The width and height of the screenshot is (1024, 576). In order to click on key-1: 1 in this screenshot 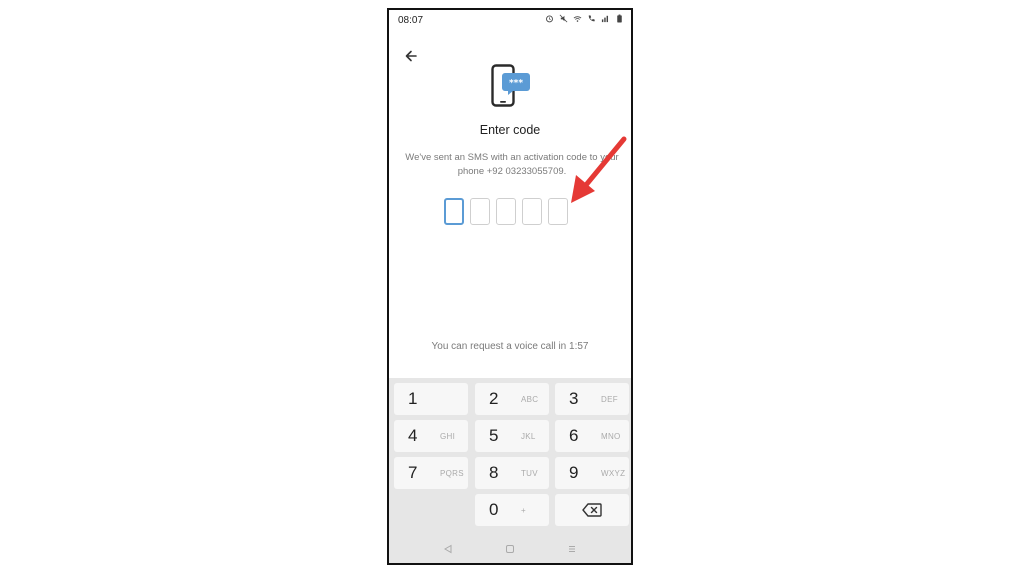, I will do `click(431, 399)`.